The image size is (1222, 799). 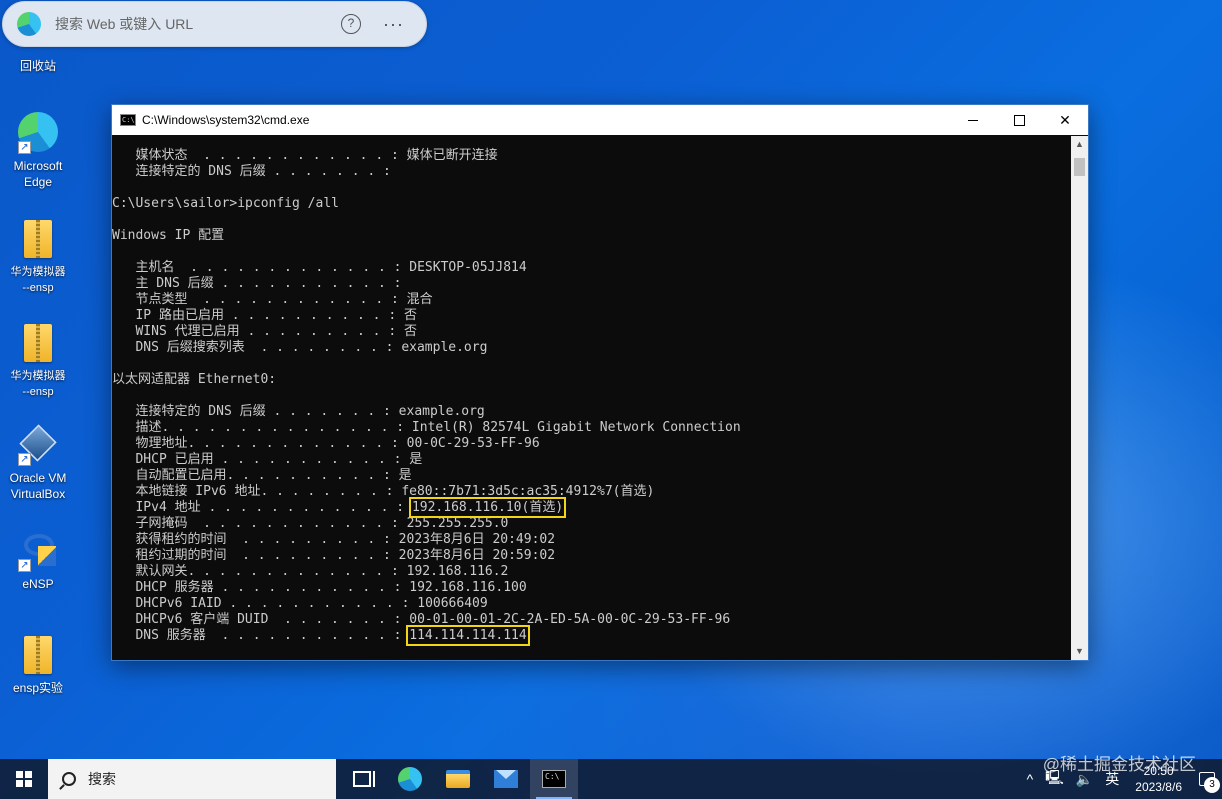 I want to click on desktop-icon-ensp: ↗ eNSP, so click(x=38, y=560).